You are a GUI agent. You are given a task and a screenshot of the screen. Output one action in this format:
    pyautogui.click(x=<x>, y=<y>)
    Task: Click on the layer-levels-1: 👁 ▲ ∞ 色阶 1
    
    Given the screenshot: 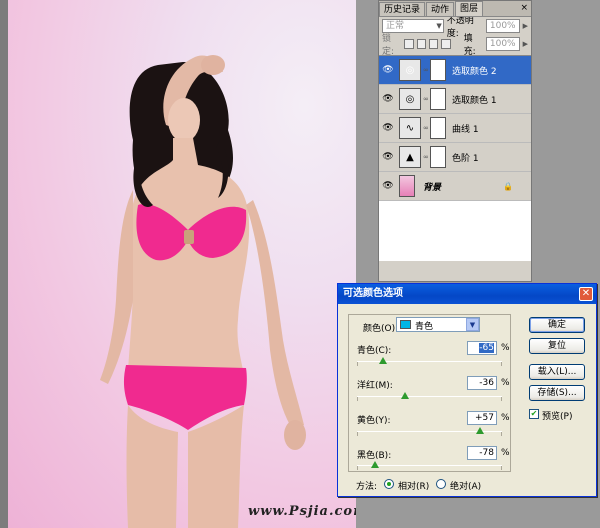 What is the action you would take?
    pyautogui.click(x=455, y=157)
    